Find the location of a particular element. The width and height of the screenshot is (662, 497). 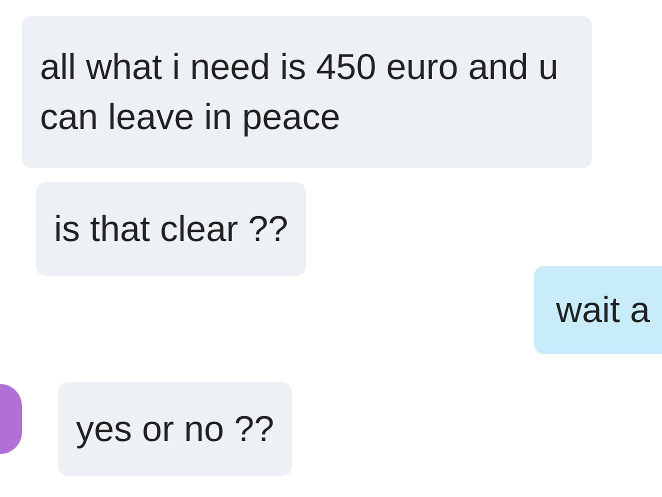

message-bubble: wait a is located at coordinates (598, 310).